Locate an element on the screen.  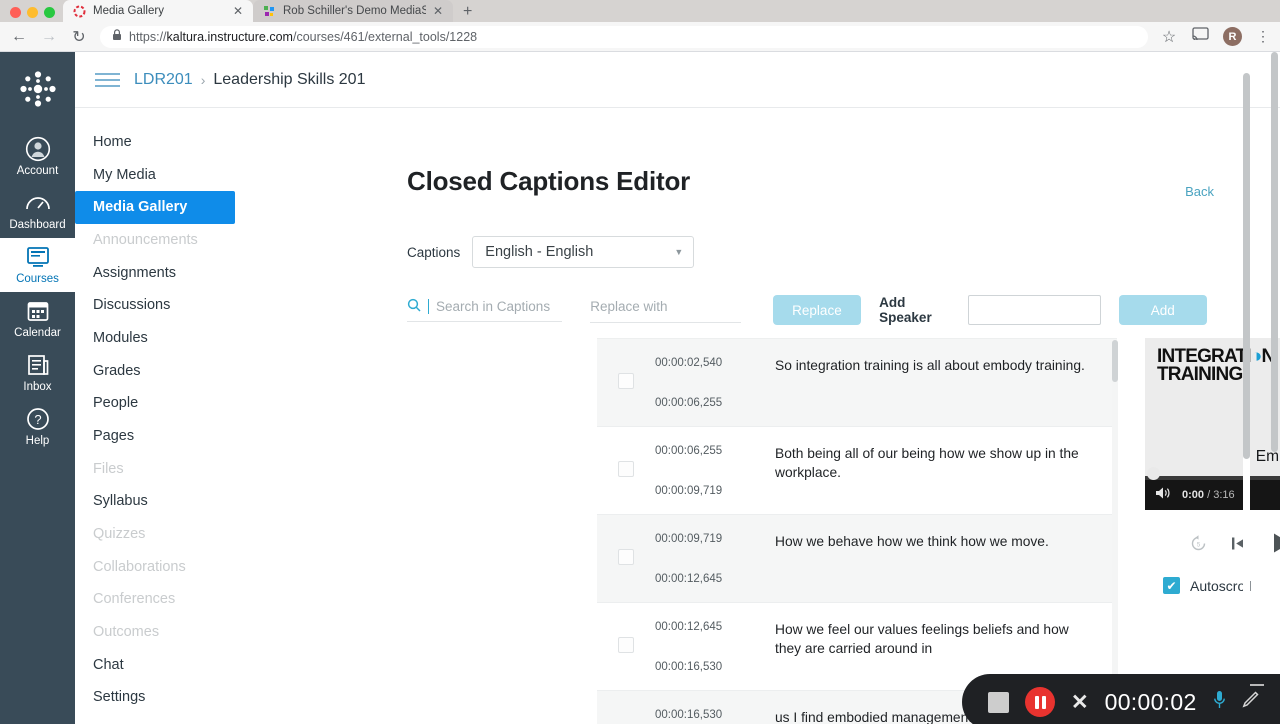
course-nav-item-grades: Grades is located at coordinates (165, 371).